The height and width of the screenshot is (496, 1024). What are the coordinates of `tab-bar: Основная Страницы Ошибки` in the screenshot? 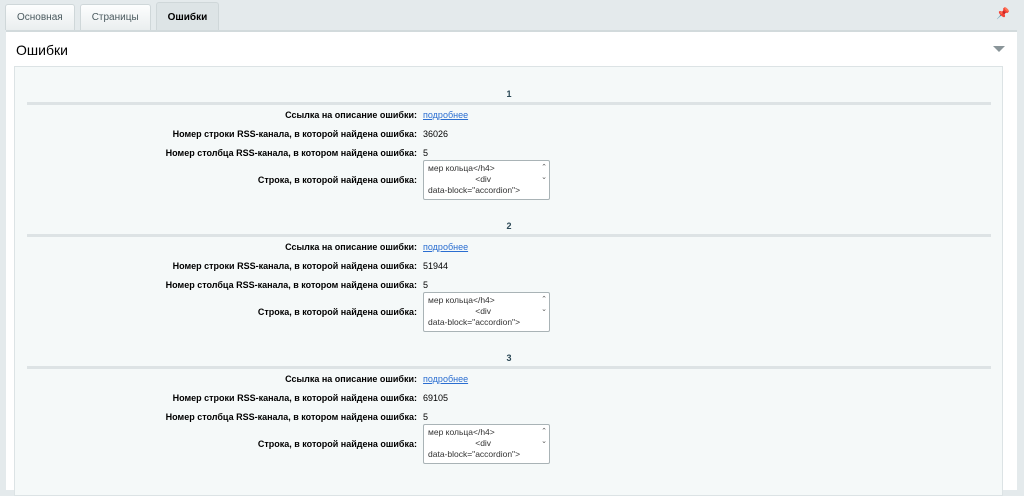 It's located at (112, 16).